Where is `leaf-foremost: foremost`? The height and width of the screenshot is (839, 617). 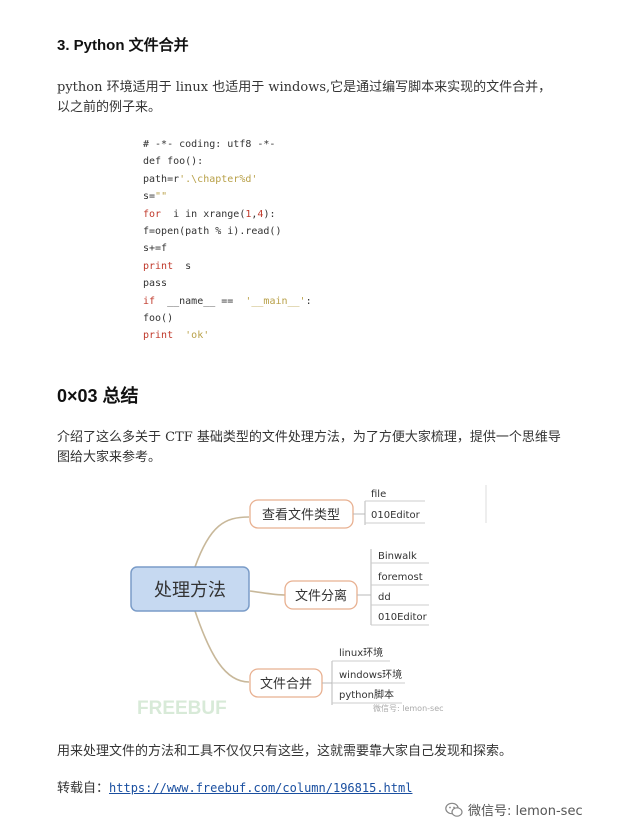
leaf-foremost: foremost is located at coordinates (400, 577).